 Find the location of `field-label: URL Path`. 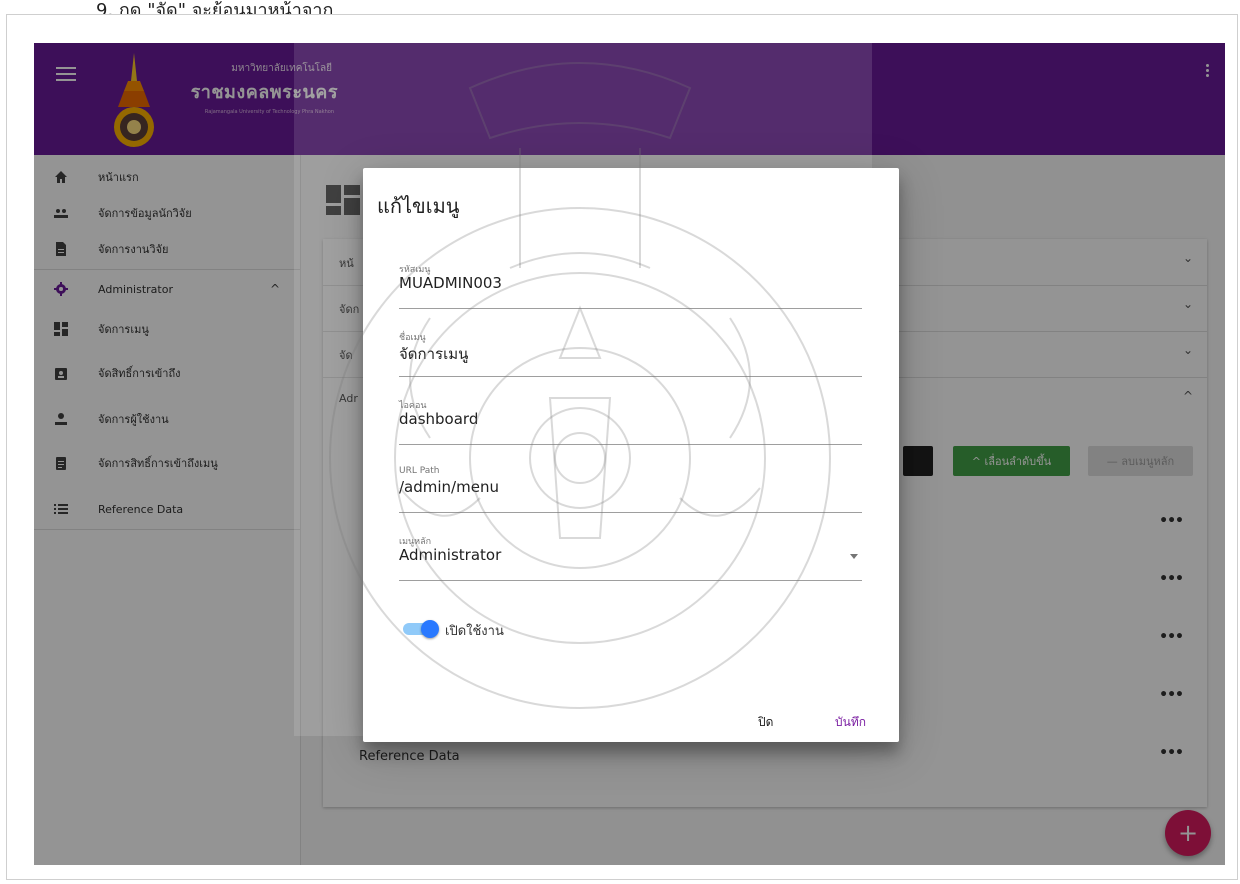

field-label: URL Path is located at coordinates (419, 471).